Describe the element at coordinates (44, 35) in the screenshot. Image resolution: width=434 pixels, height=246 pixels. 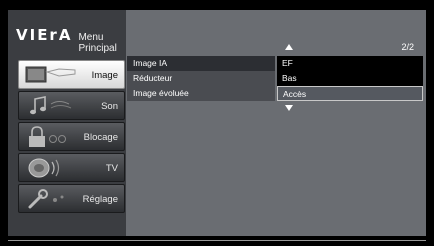
I see `viera-logo: VIErA` at that location.